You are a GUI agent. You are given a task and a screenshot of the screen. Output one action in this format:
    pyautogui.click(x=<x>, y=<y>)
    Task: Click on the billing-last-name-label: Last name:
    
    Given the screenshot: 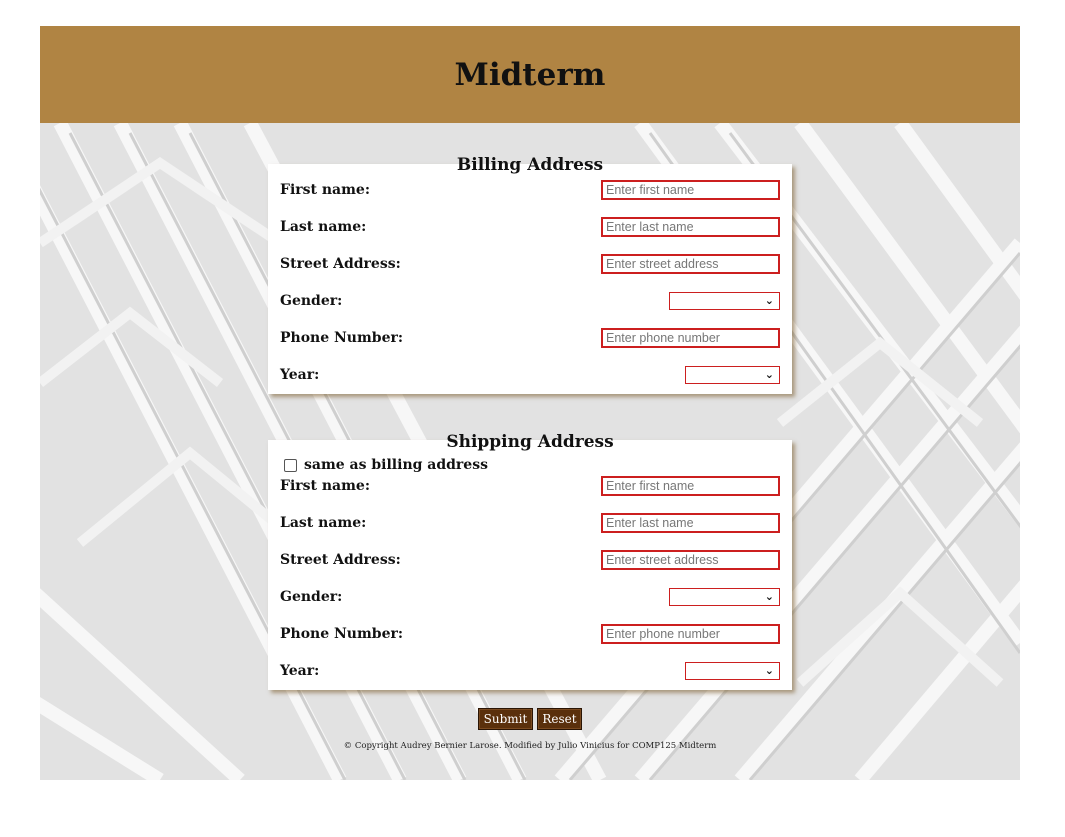 What is the action you would take?
    pyautogui.click(x=323, y=227)
    